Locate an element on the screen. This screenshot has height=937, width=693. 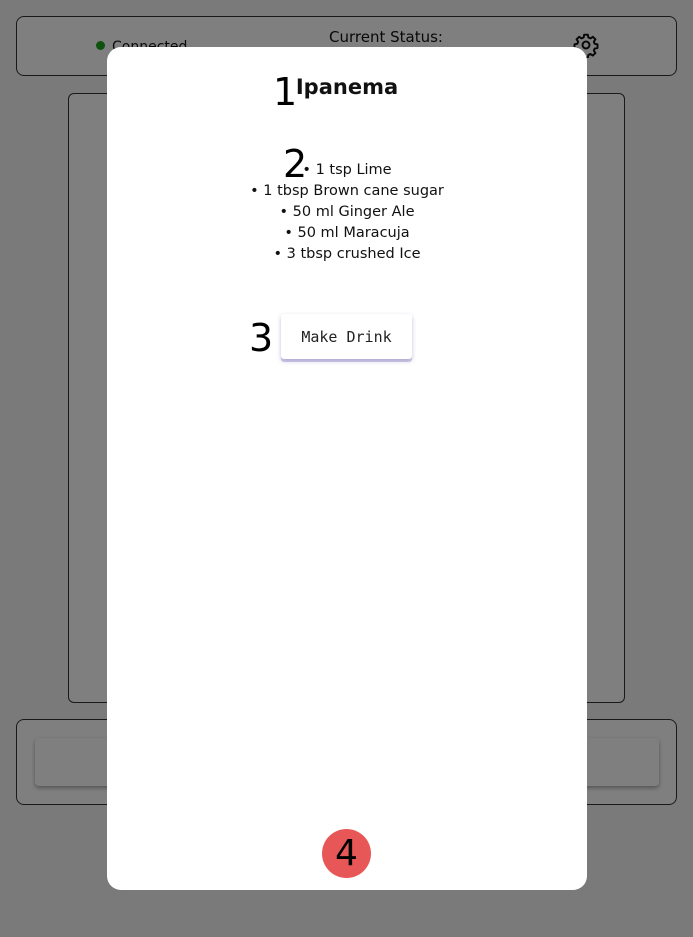
list-item: 1 tsp Lime is located at coordinates (347, 170).